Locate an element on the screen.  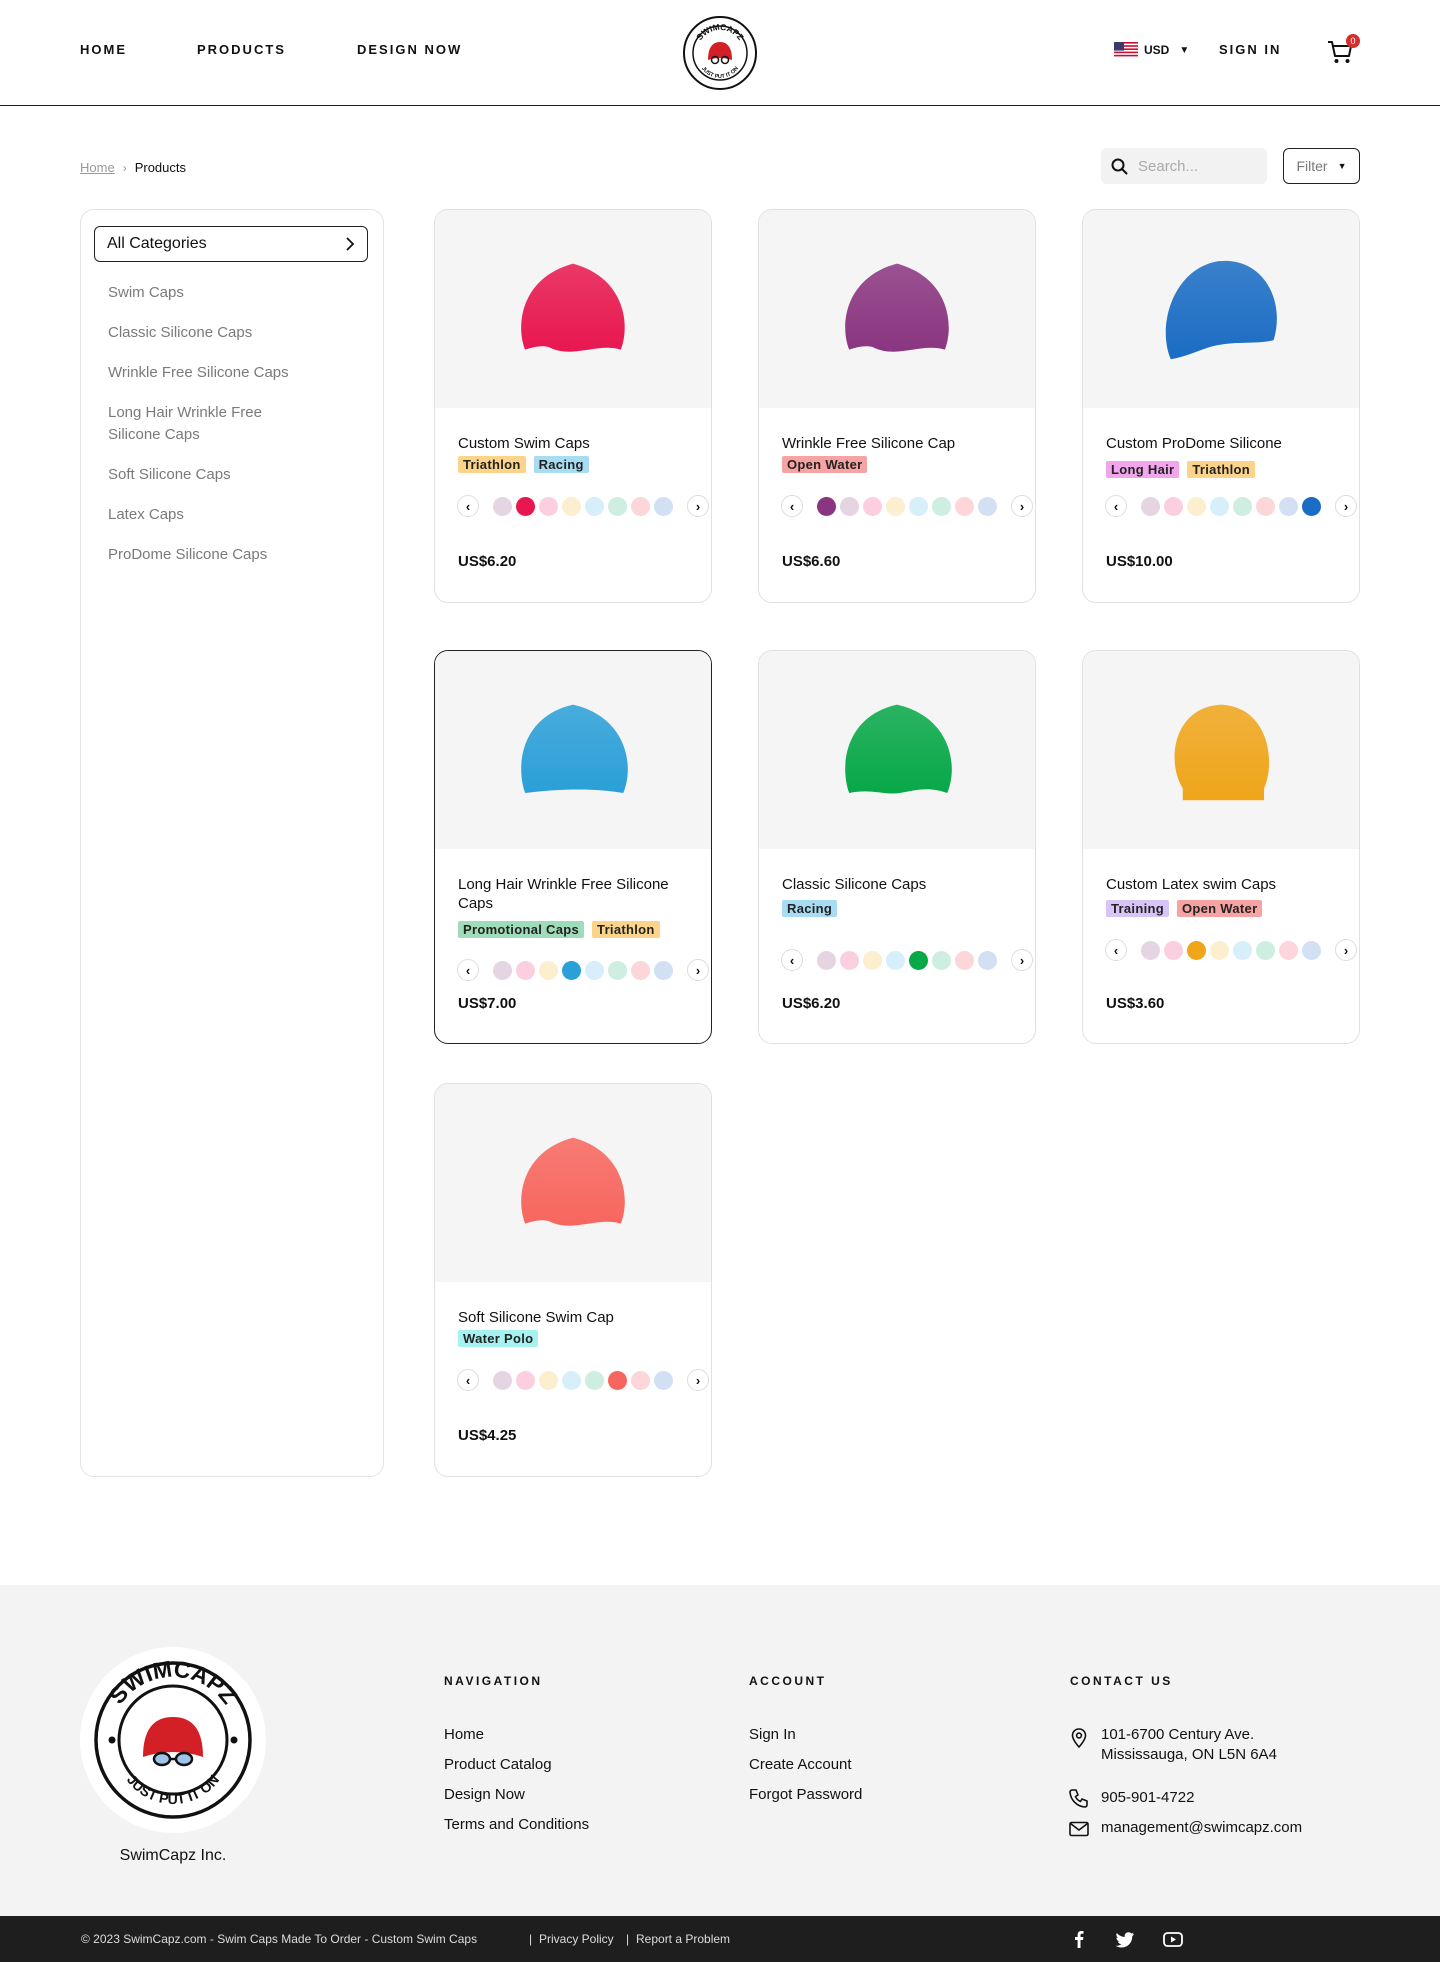
category-swim-caps: Swim Caps is located at coordinates (233, 293).